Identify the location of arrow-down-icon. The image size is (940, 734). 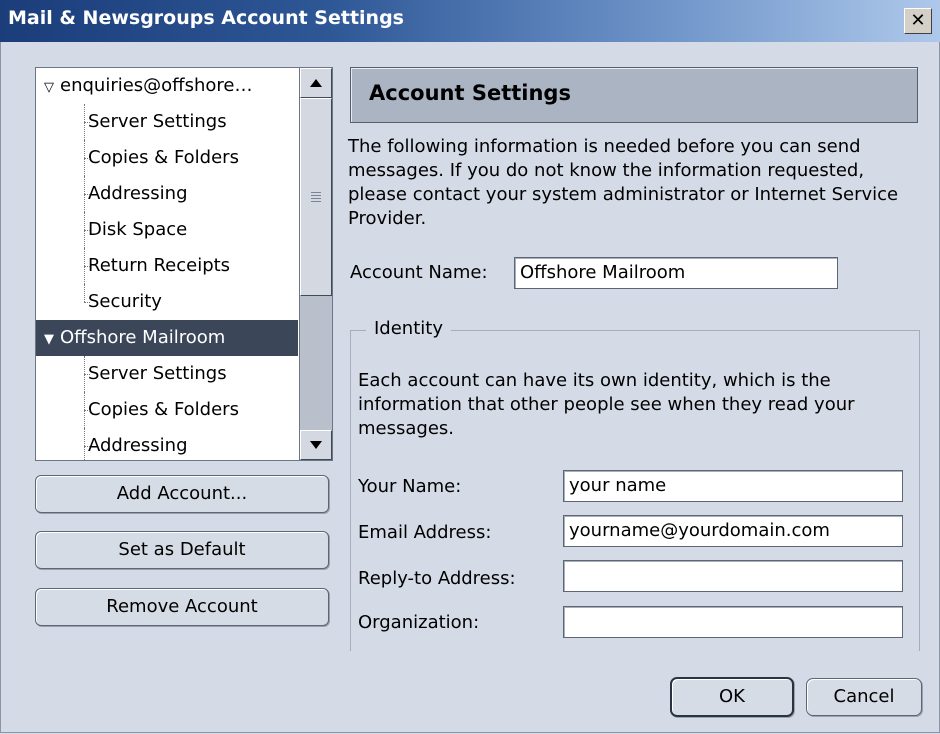
(316, 445).